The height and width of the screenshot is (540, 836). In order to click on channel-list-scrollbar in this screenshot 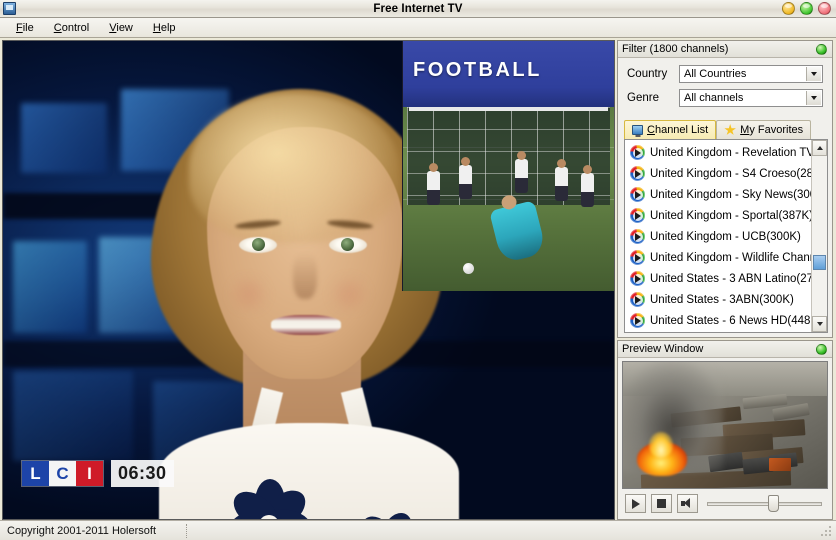, I will do `click(819, 236)`.